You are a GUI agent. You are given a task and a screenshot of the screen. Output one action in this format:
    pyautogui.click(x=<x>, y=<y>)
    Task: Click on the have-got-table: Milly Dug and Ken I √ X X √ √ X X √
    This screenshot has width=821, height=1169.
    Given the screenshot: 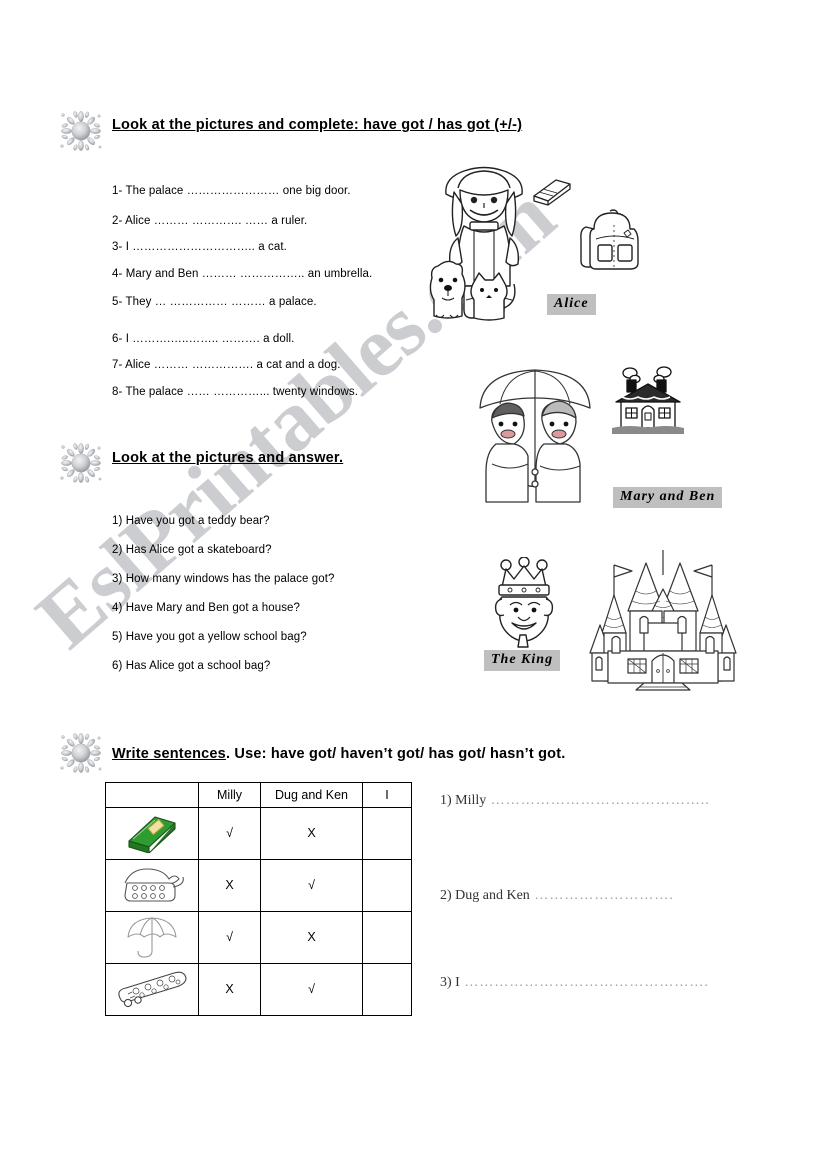 What is the action you would take?
    pyautogui.click(x=258, y=899)
    